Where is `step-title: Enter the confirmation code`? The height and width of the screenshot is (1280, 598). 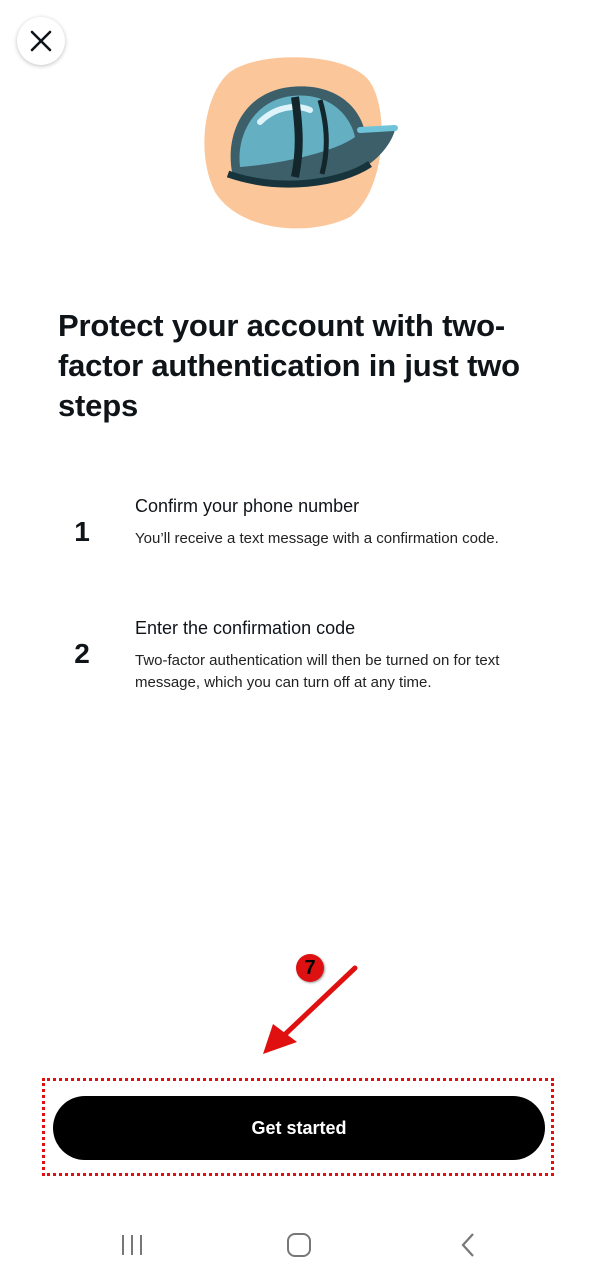 step-title: Enter the confirmation code is located at coordinates (245, 628).